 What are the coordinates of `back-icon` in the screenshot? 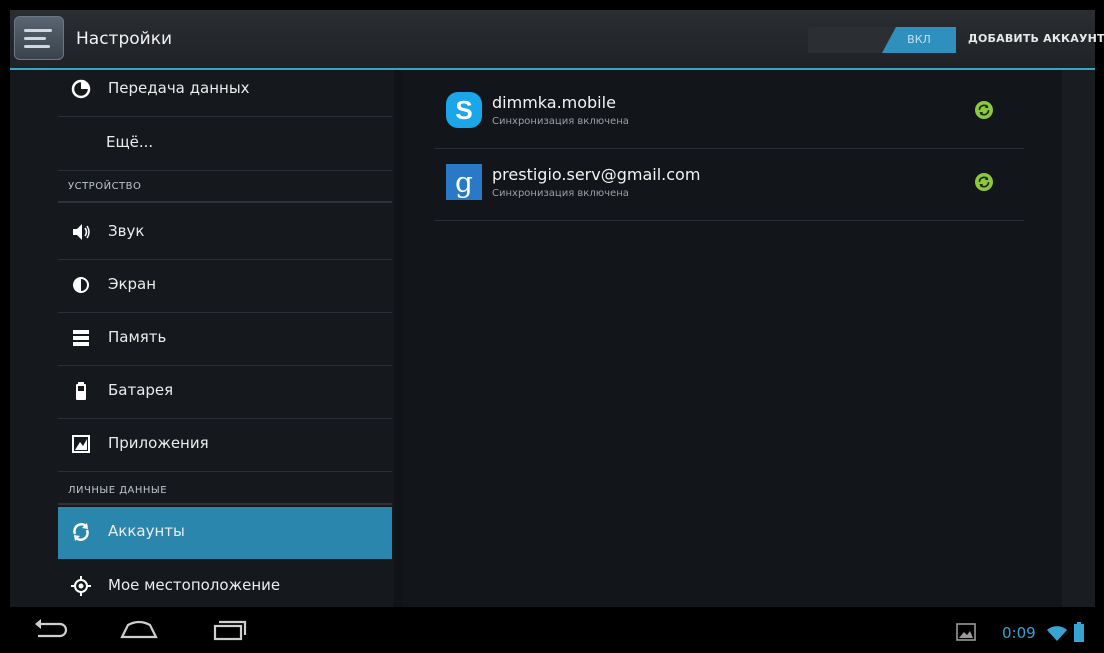 It's located at (51, 630).